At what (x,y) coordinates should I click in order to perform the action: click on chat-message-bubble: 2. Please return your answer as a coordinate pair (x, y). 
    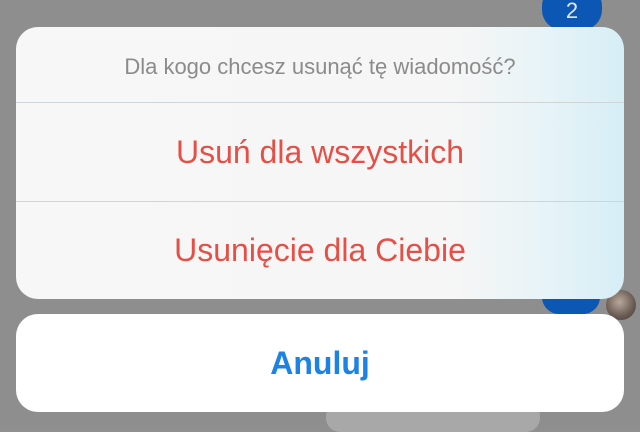
    Looking at the image, I should click on (572, 15).